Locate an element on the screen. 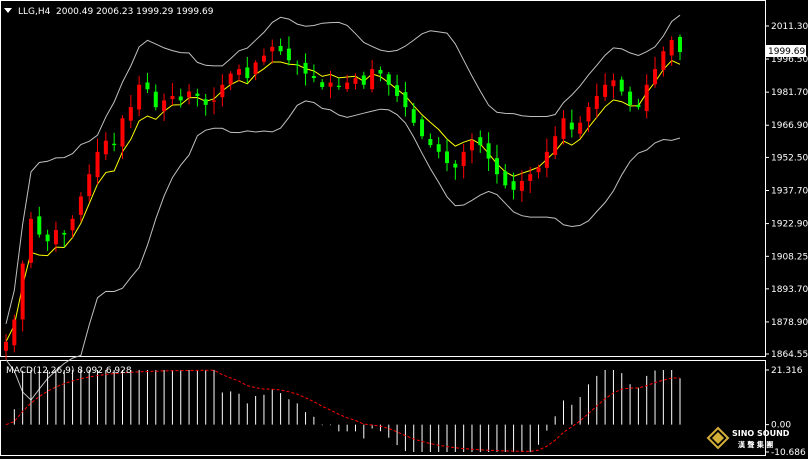 Image resolution: width=808 pixels, height=459 pixels. ohlc-label: 2000.49 2006.23 1999.29 1999.69 is located at coordinates (135, 12).